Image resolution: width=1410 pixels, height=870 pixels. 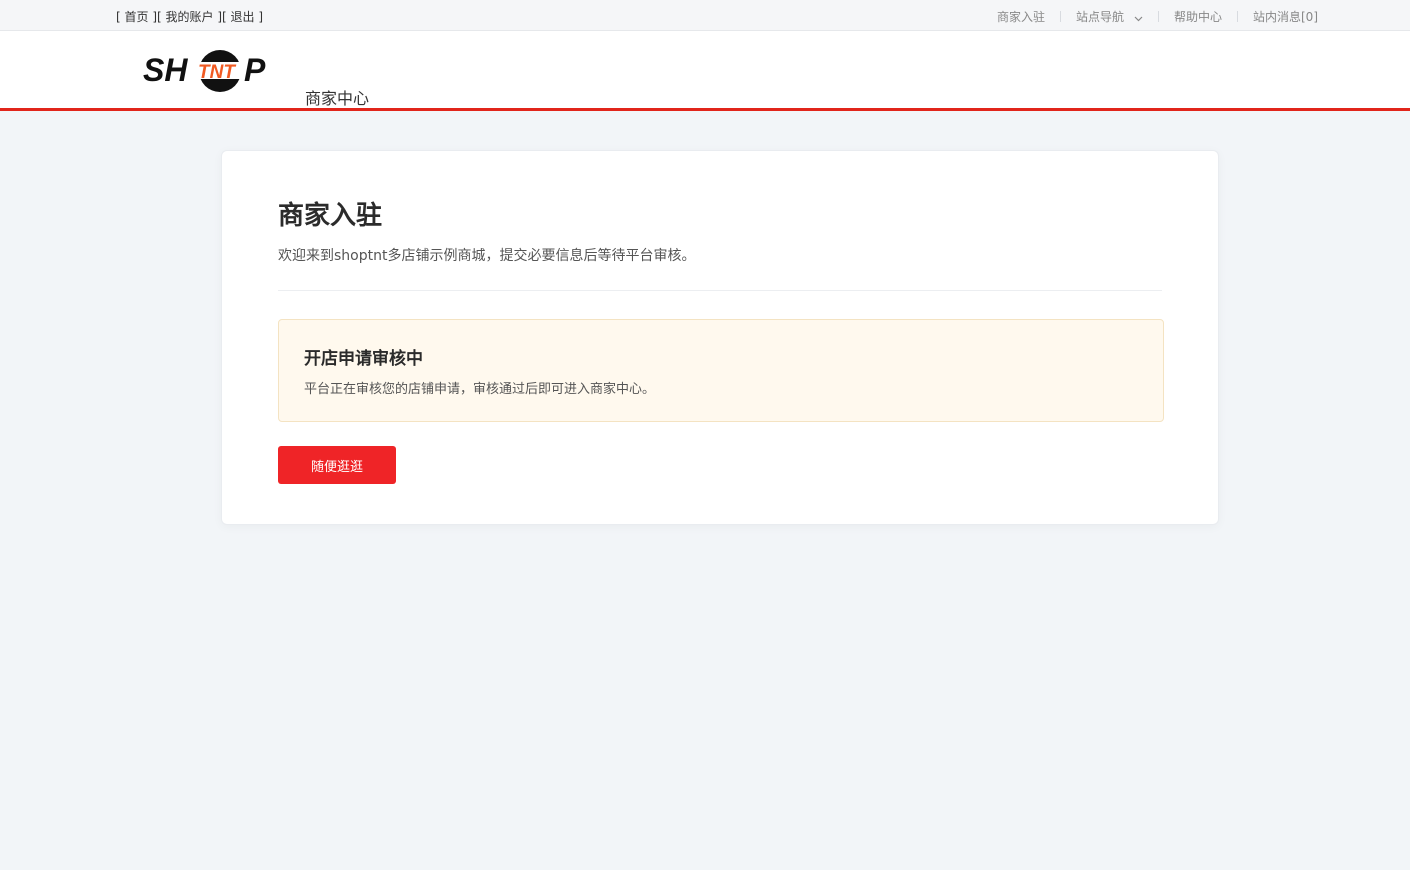 I want to click on browse-button: 随便逛逛, so click(x=337, y=465).